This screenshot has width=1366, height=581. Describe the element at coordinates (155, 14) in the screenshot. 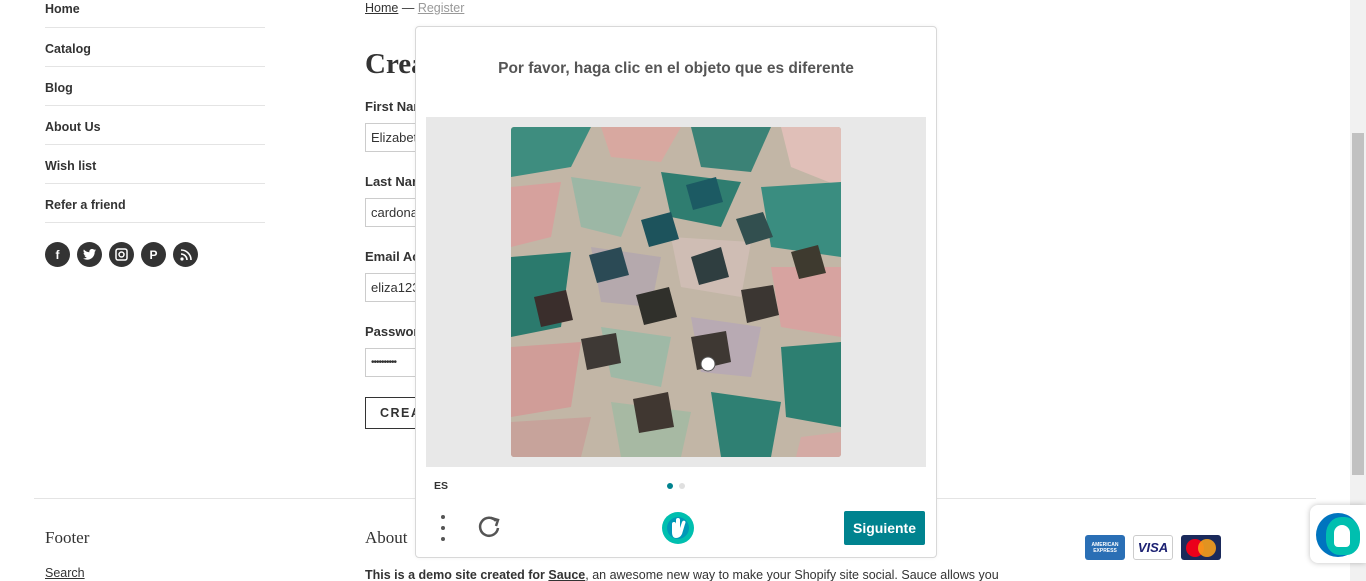

I see `sidebar-item-home: Home` at that location.